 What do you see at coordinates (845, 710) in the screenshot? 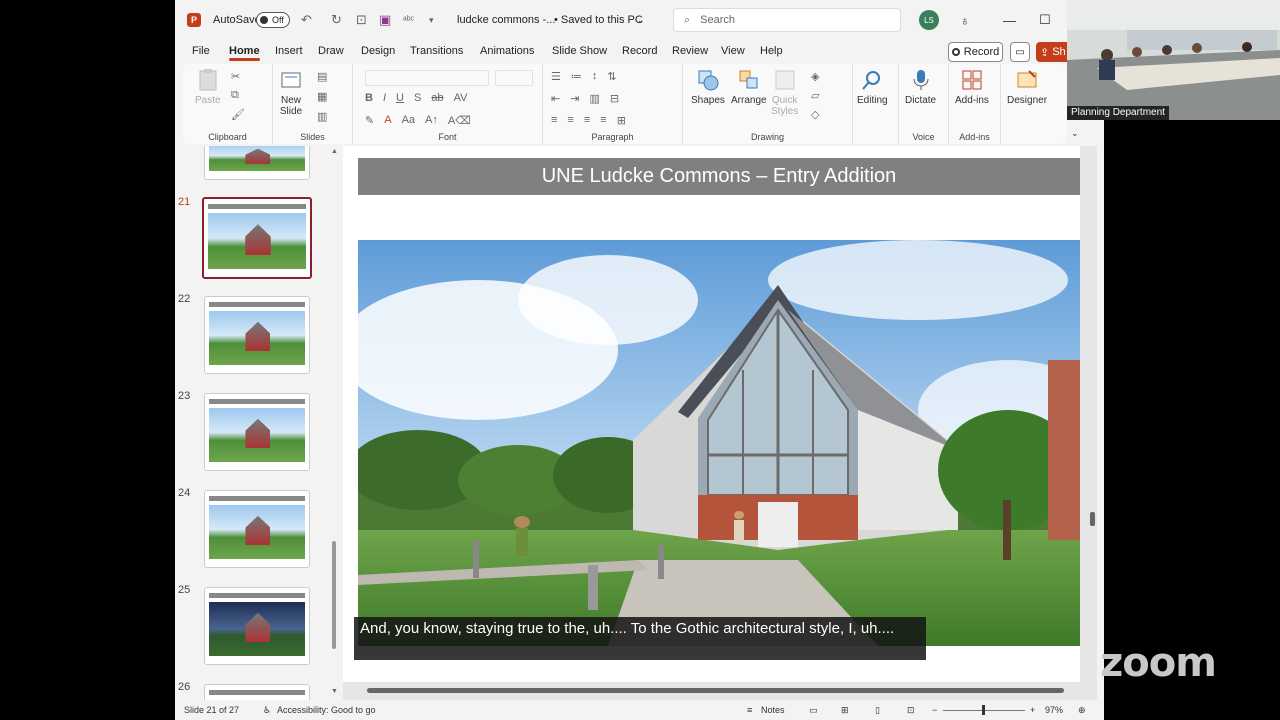
I see `slide-sorter-icon: ⊞` at bounding box center [845, 710].